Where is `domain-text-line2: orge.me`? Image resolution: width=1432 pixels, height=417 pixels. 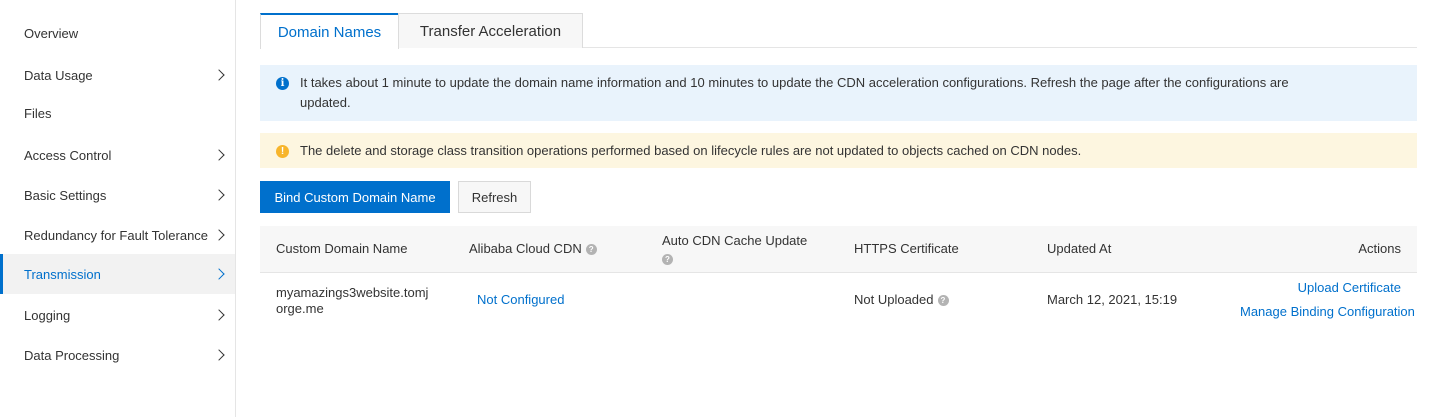
domain-text-line2: orge.me is located at coordinates (300, 308).